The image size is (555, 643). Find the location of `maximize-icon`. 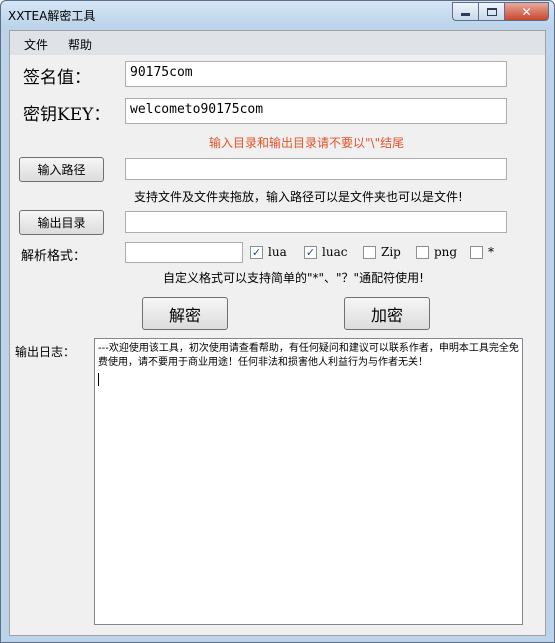

maximize-icon is located at coordinates (491, 11).